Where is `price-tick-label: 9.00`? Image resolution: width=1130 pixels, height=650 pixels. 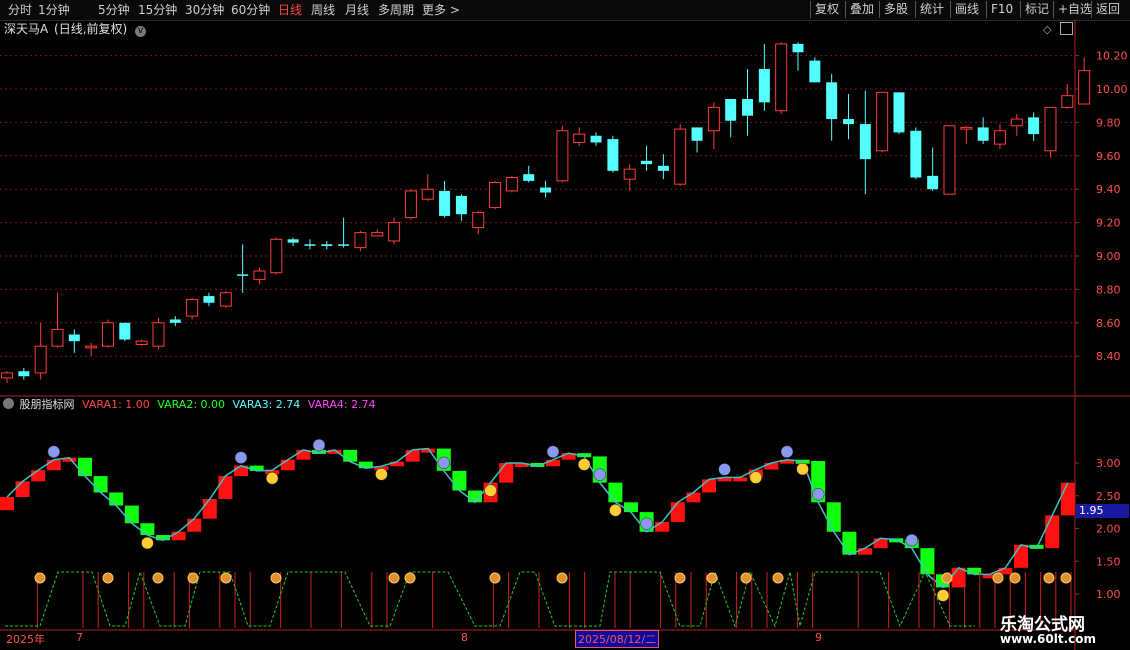 price-tick-label: 9.00 is located at coordinates (1108, 256).